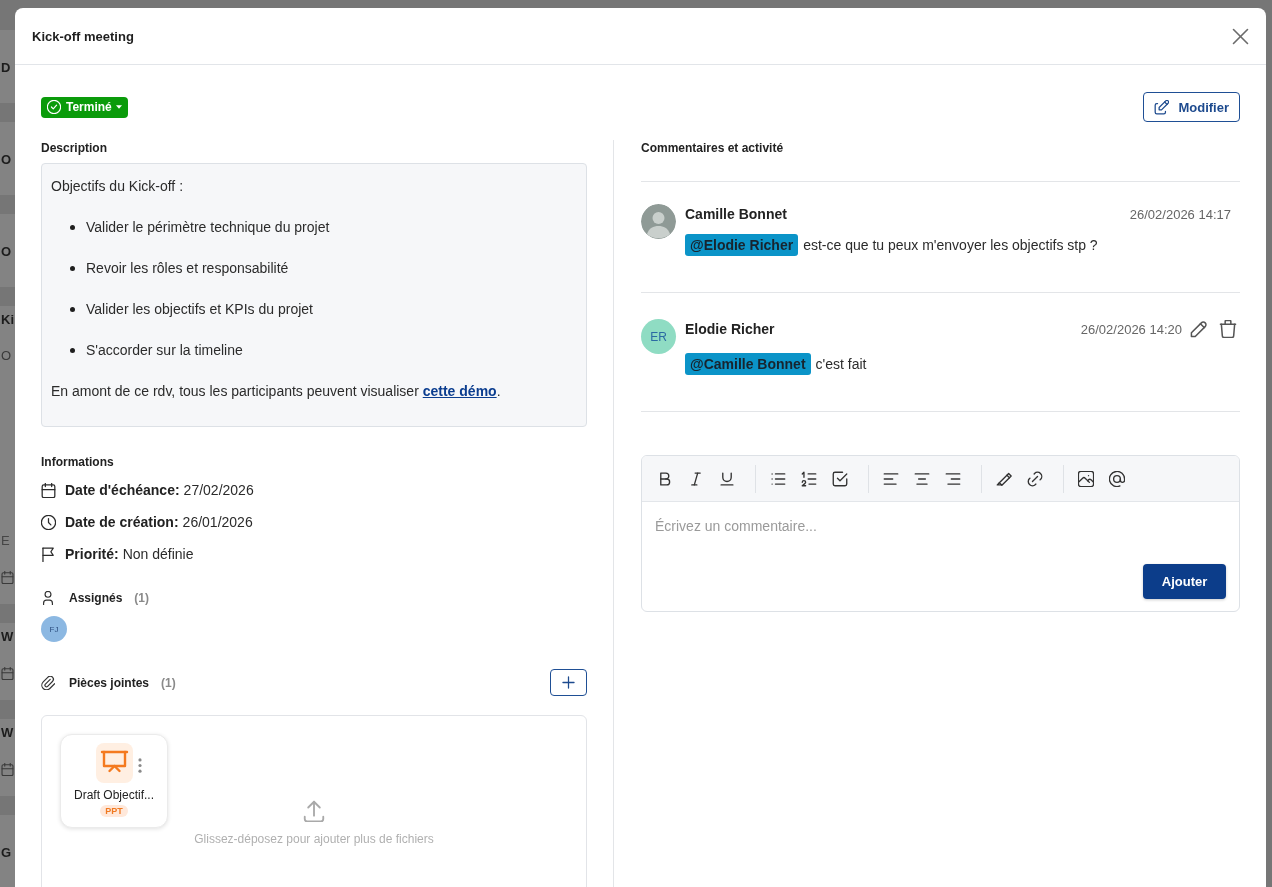 Image resolution: width=1272 pixels, height=887 pixels. Describe the element at coordinates (840, 478) in the screenshot. I see `checkbox-icon` at that location.